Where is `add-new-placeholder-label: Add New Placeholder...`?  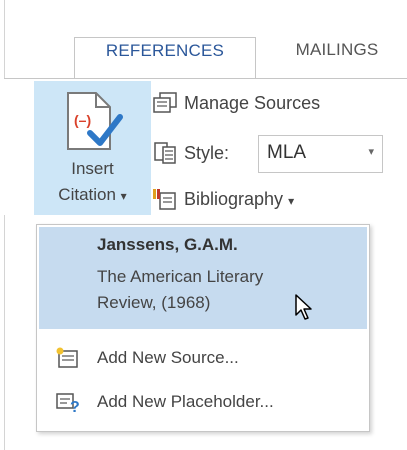 add-new-placeholder-label: Add New Placeholder... is located at coordinates (185, 401).